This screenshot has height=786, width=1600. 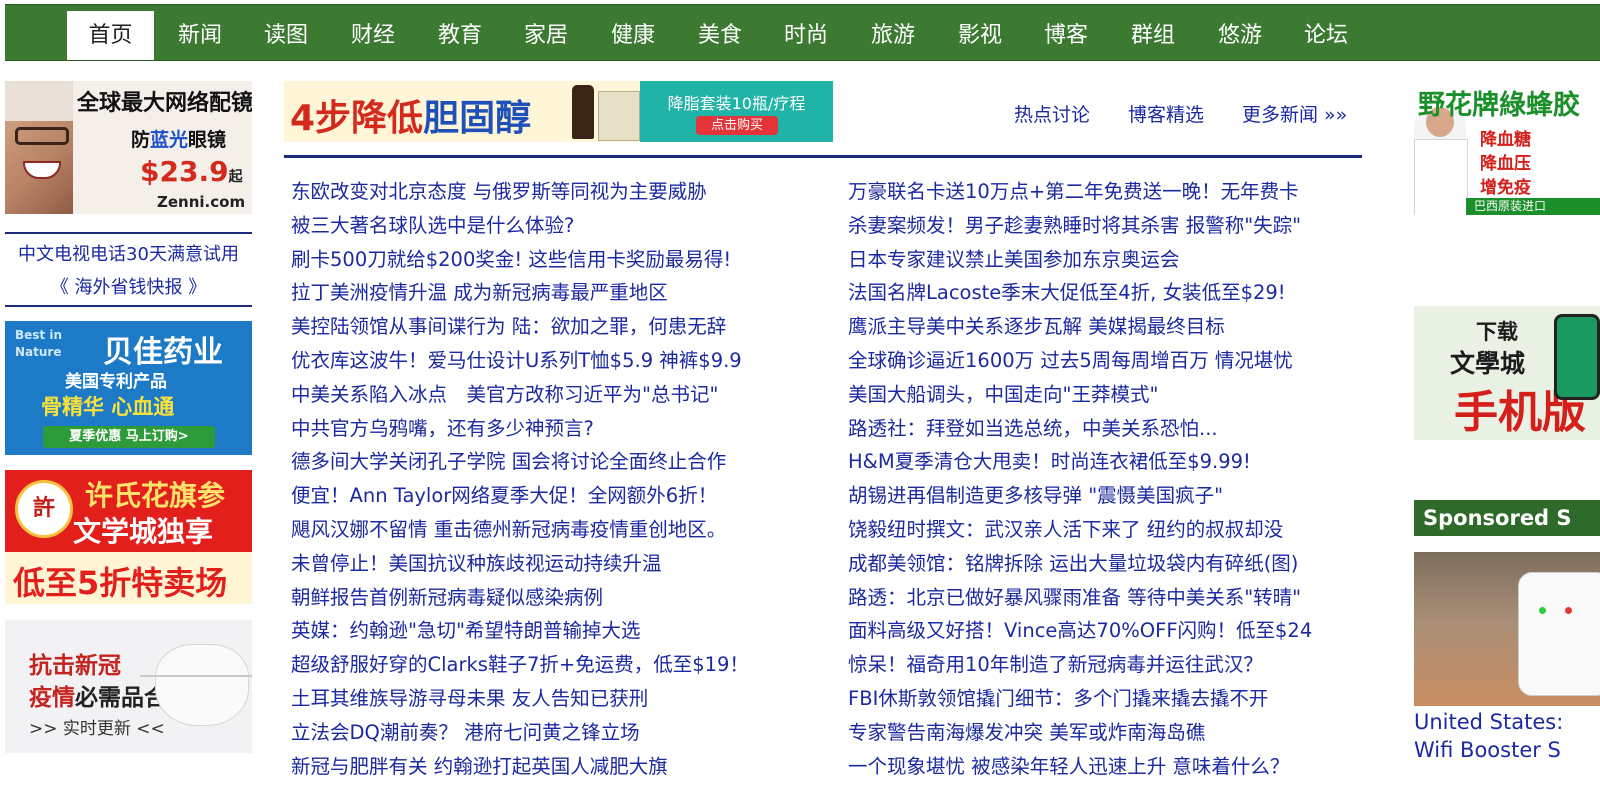 I want to click on news-headline-link: 美国大船调头，中国走向"王莽模式", so click(x=1108, y=395).